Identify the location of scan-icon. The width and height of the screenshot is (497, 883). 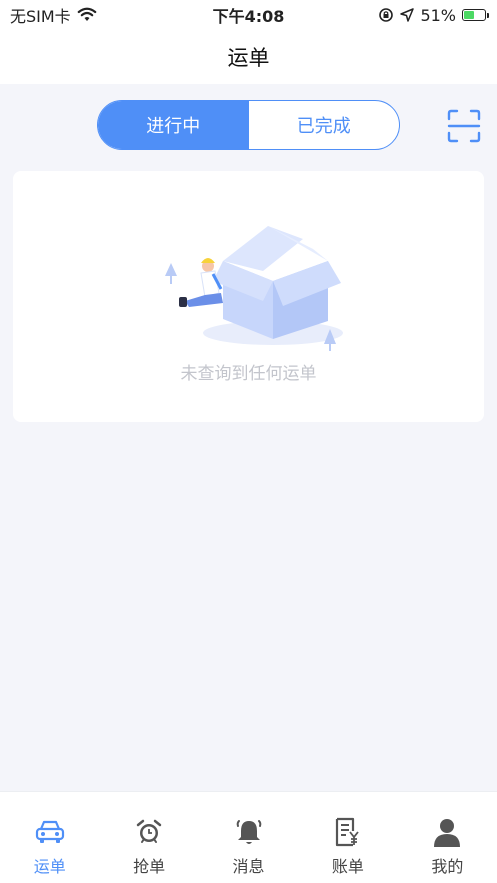
(464, 126).